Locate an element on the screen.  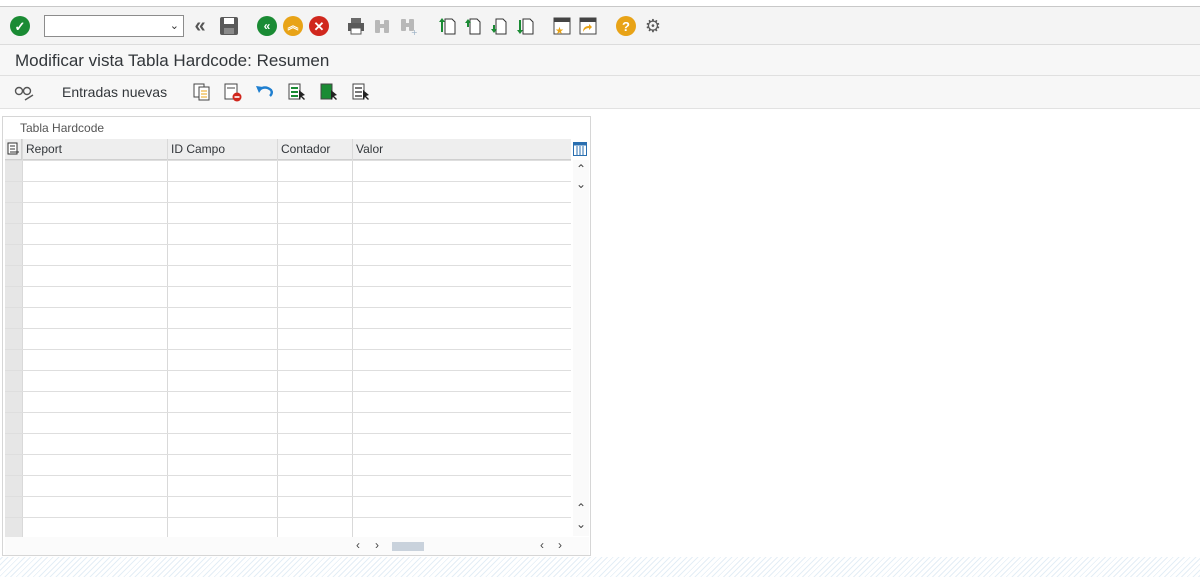
scroll-down-icon: ⌄ is located at coordinates (581, 184).